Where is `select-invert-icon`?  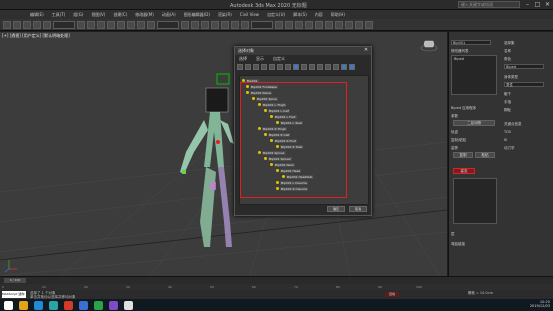
select-invert-icon is located at coordinates (336, 66).